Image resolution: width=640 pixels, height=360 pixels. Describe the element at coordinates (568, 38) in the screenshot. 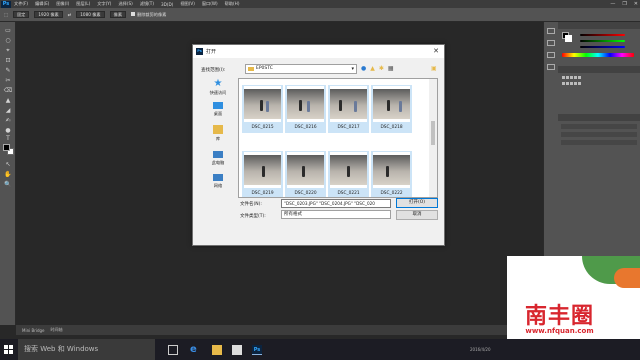

I see `color-bg-swatch` at that location.